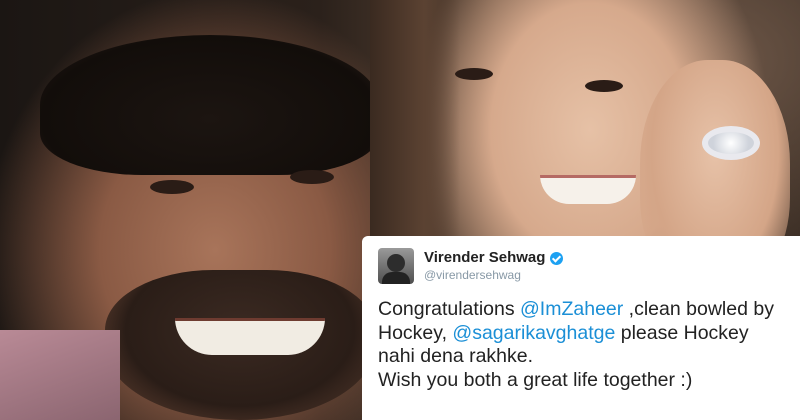 Image resolution: width=800 pixels, height=420 pixels. Describe the element at coordinates (582, 266) in the screenshot. I see `tweet-header: Virender Sehwag @virendersehwag` at that location.